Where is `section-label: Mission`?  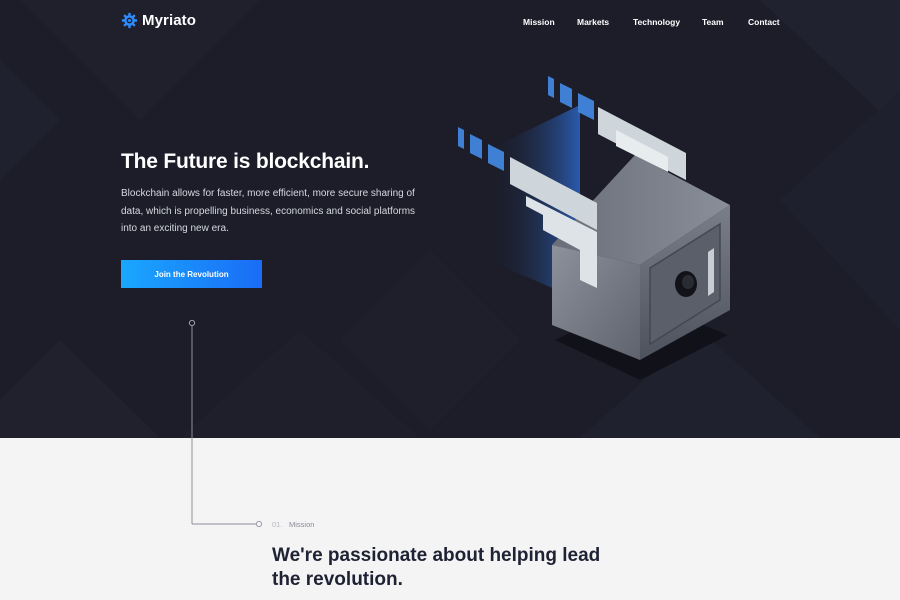 section-label: Mission is located at coordinates (302, 524).